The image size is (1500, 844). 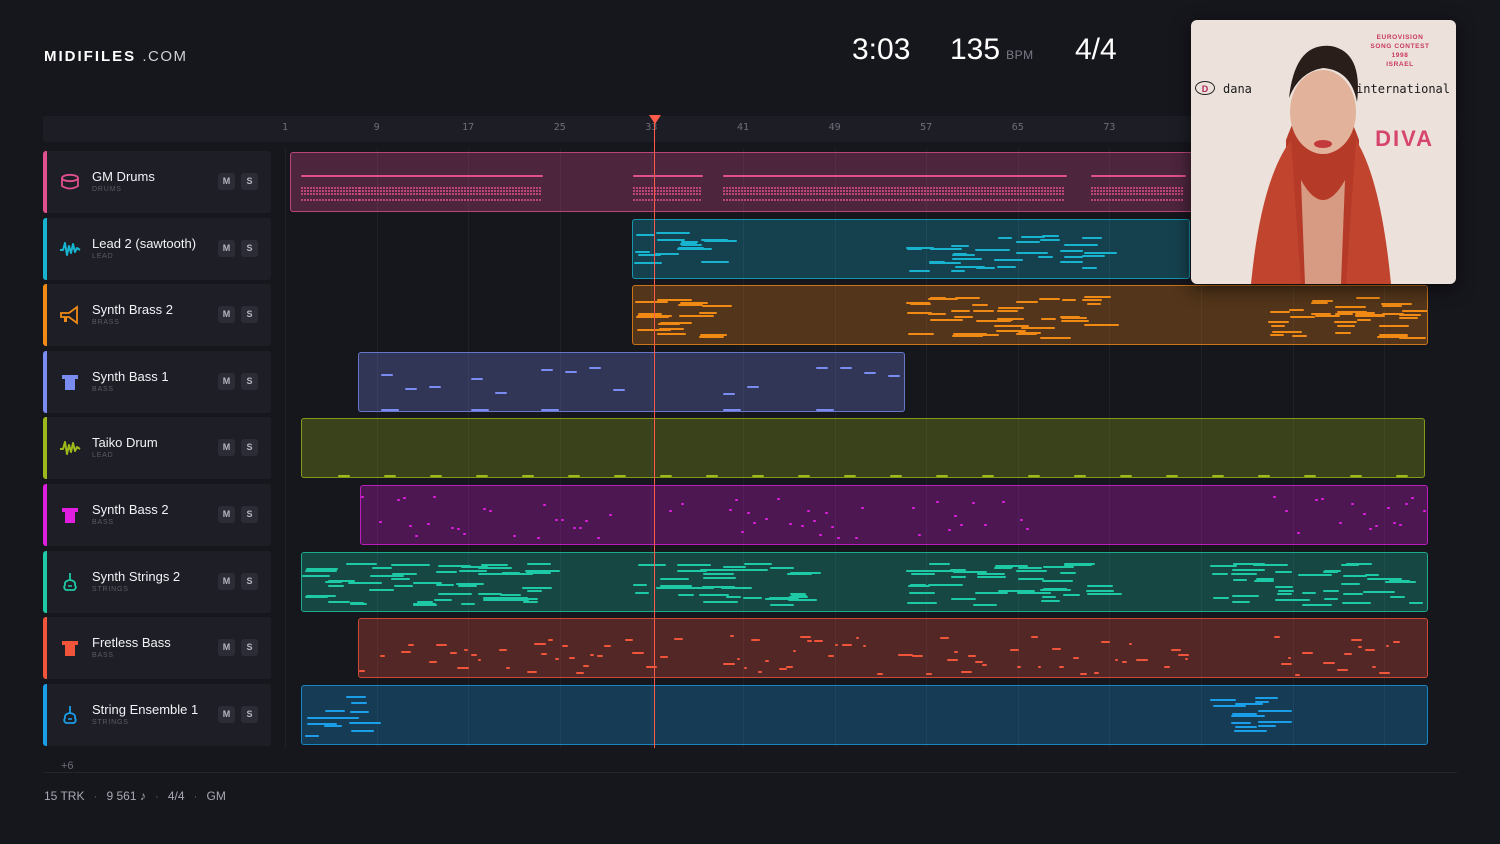 I want to click on track-header: Synth Bass 1 BASS M S, so click(x=157, y=381).